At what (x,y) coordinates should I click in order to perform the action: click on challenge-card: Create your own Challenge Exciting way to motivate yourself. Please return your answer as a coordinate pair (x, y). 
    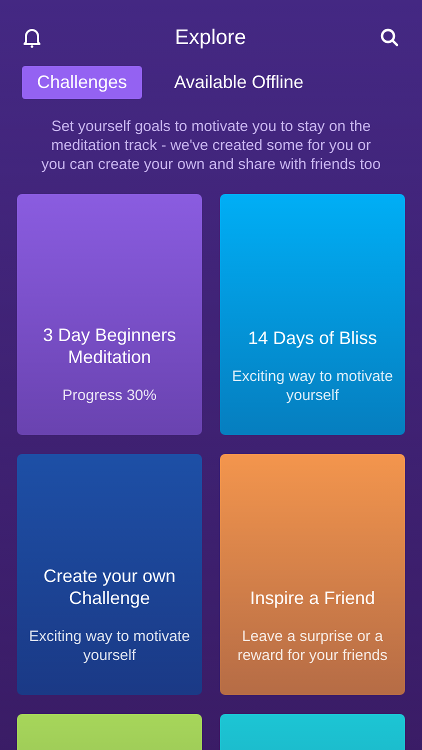
    Looking at the image, I should click on (109, 574).